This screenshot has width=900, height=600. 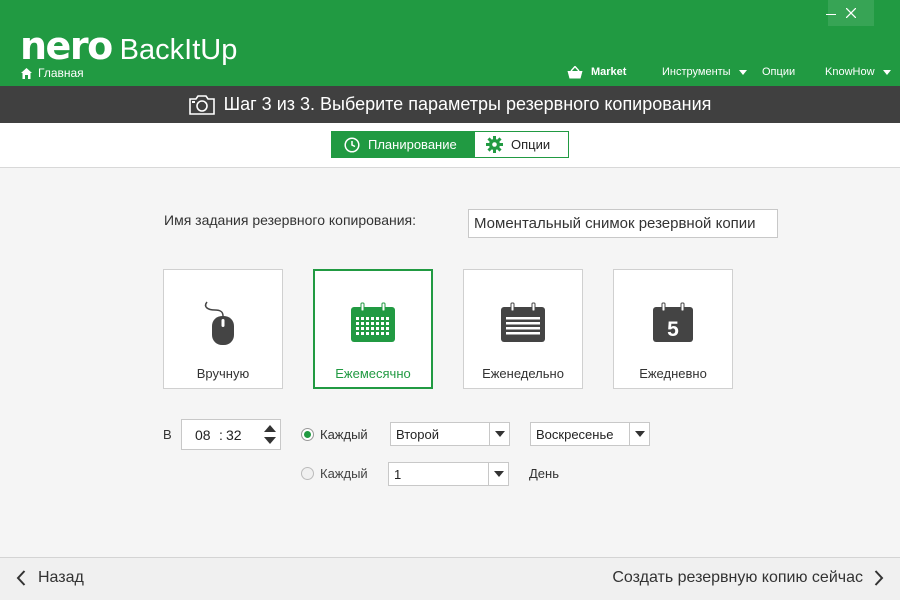 What do you see at coordinates (450, 434) in the screenshot?
I see `week-ordinal-select: Второй` at bounding box center [450, 434].